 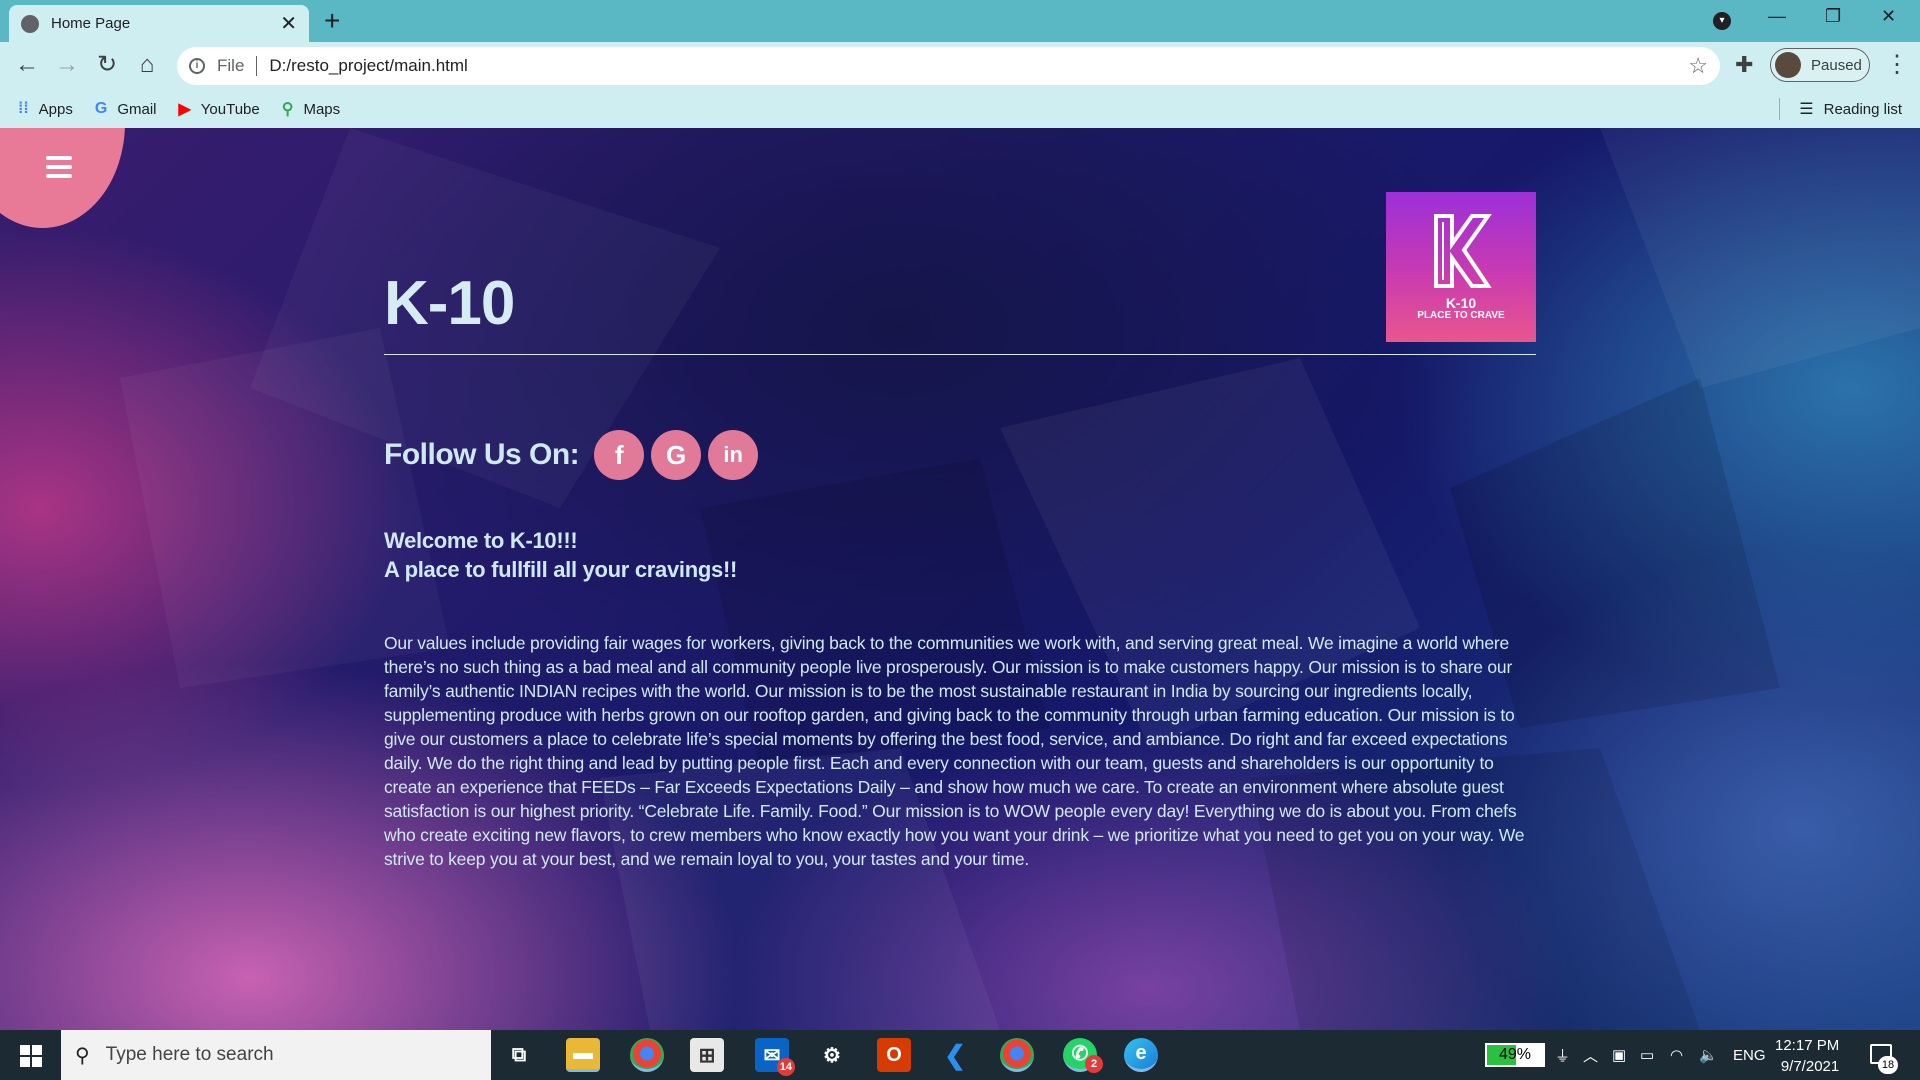 What do you see at coordinates (1807, 1056) in the screenshot?
I see `clock: 12:17 PM 9/7/2021` at bounding box center [1807, 1056].